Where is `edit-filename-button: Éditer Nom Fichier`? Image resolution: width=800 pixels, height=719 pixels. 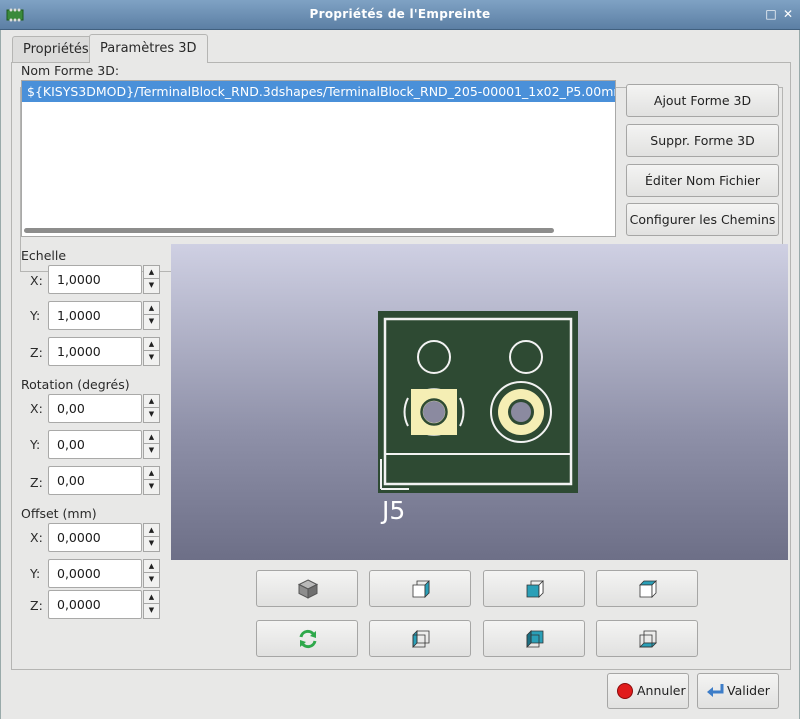 edit-filename-button: Éditer Nom Fichier is located at coordinates (702, 180).